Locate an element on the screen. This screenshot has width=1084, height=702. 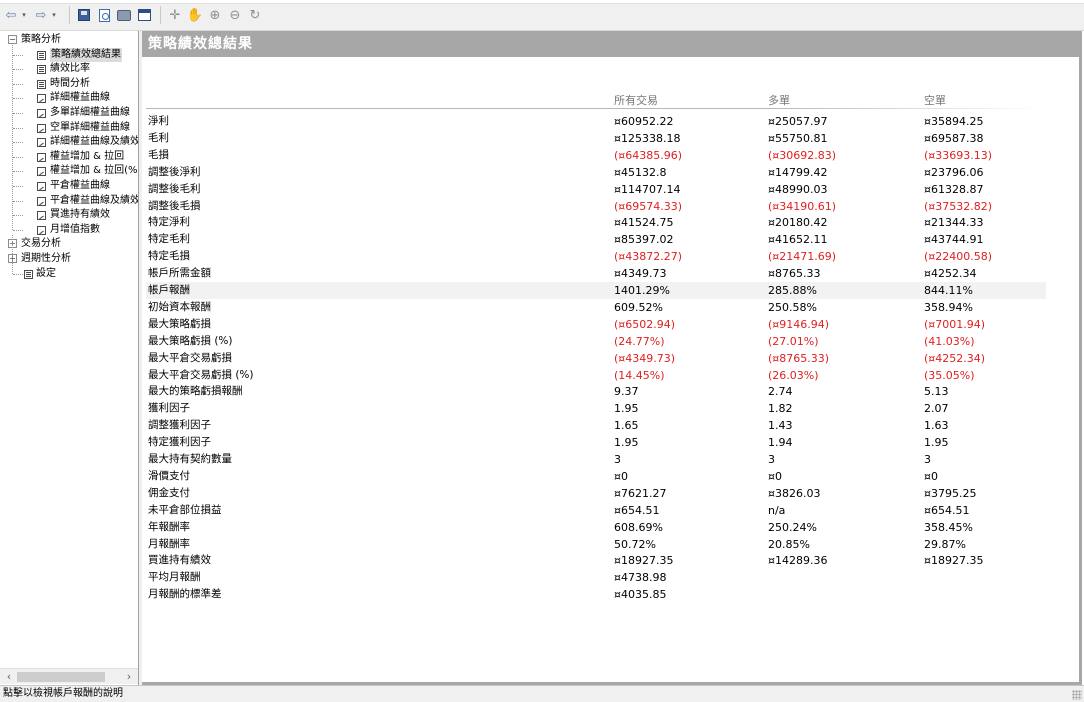
value-cell: ¤4252.34 is located at coordinates (950, 274).